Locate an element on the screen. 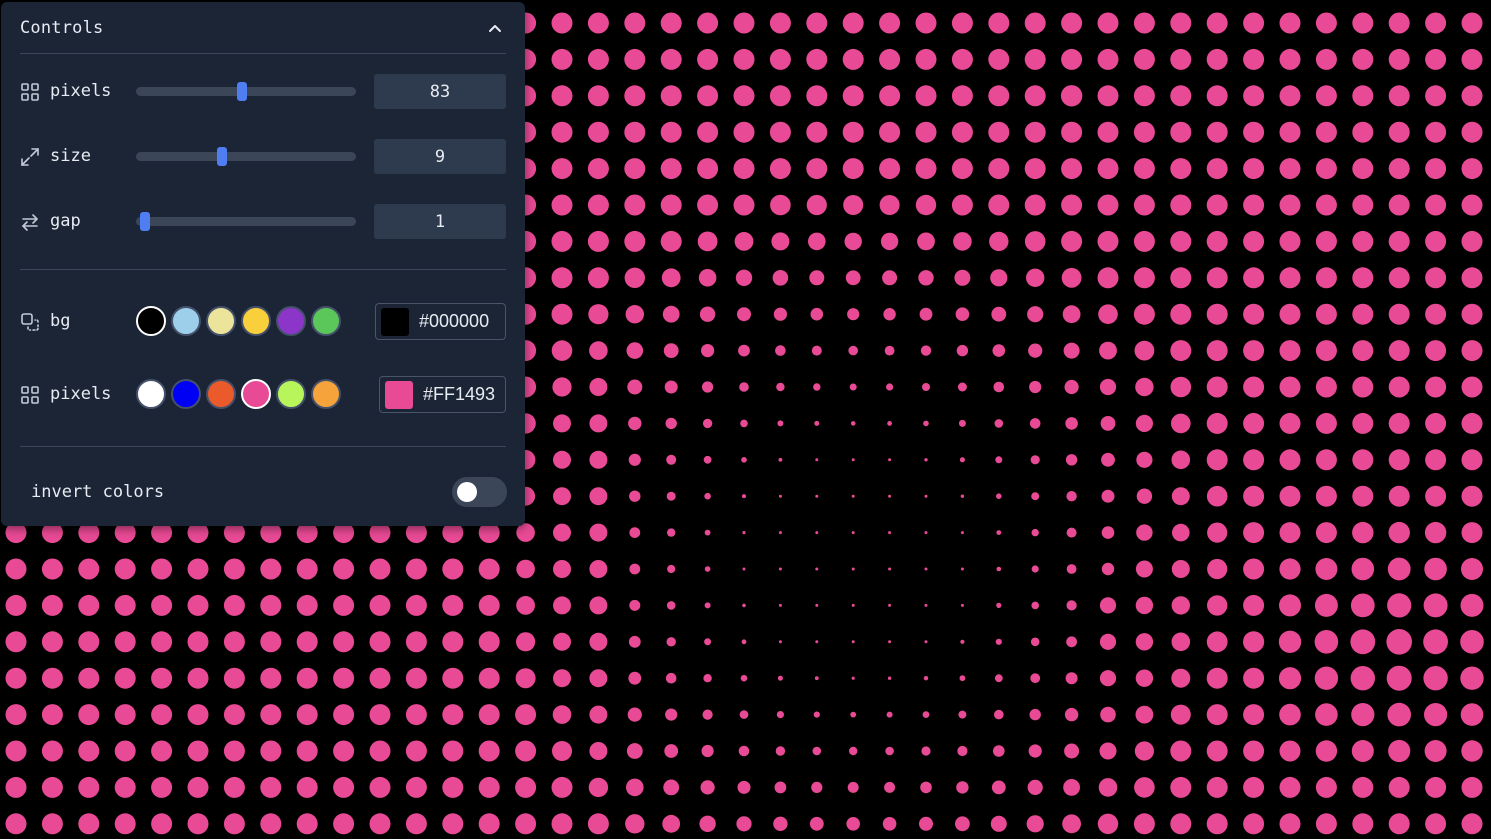 The width and height of the screenshot is (1491, 839). chevron-up-icon is located at coordinates (495, 28).